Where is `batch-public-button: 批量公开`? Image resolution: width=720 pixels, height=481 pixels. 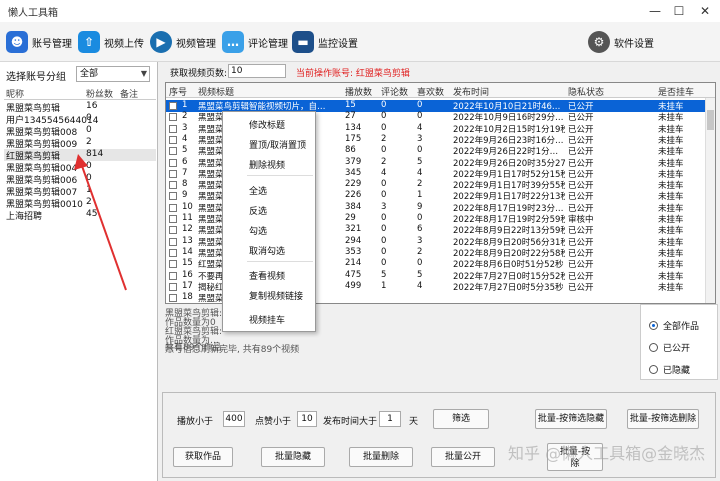
batch-public-button: 批量公开 is located at coordinates (463, 457).